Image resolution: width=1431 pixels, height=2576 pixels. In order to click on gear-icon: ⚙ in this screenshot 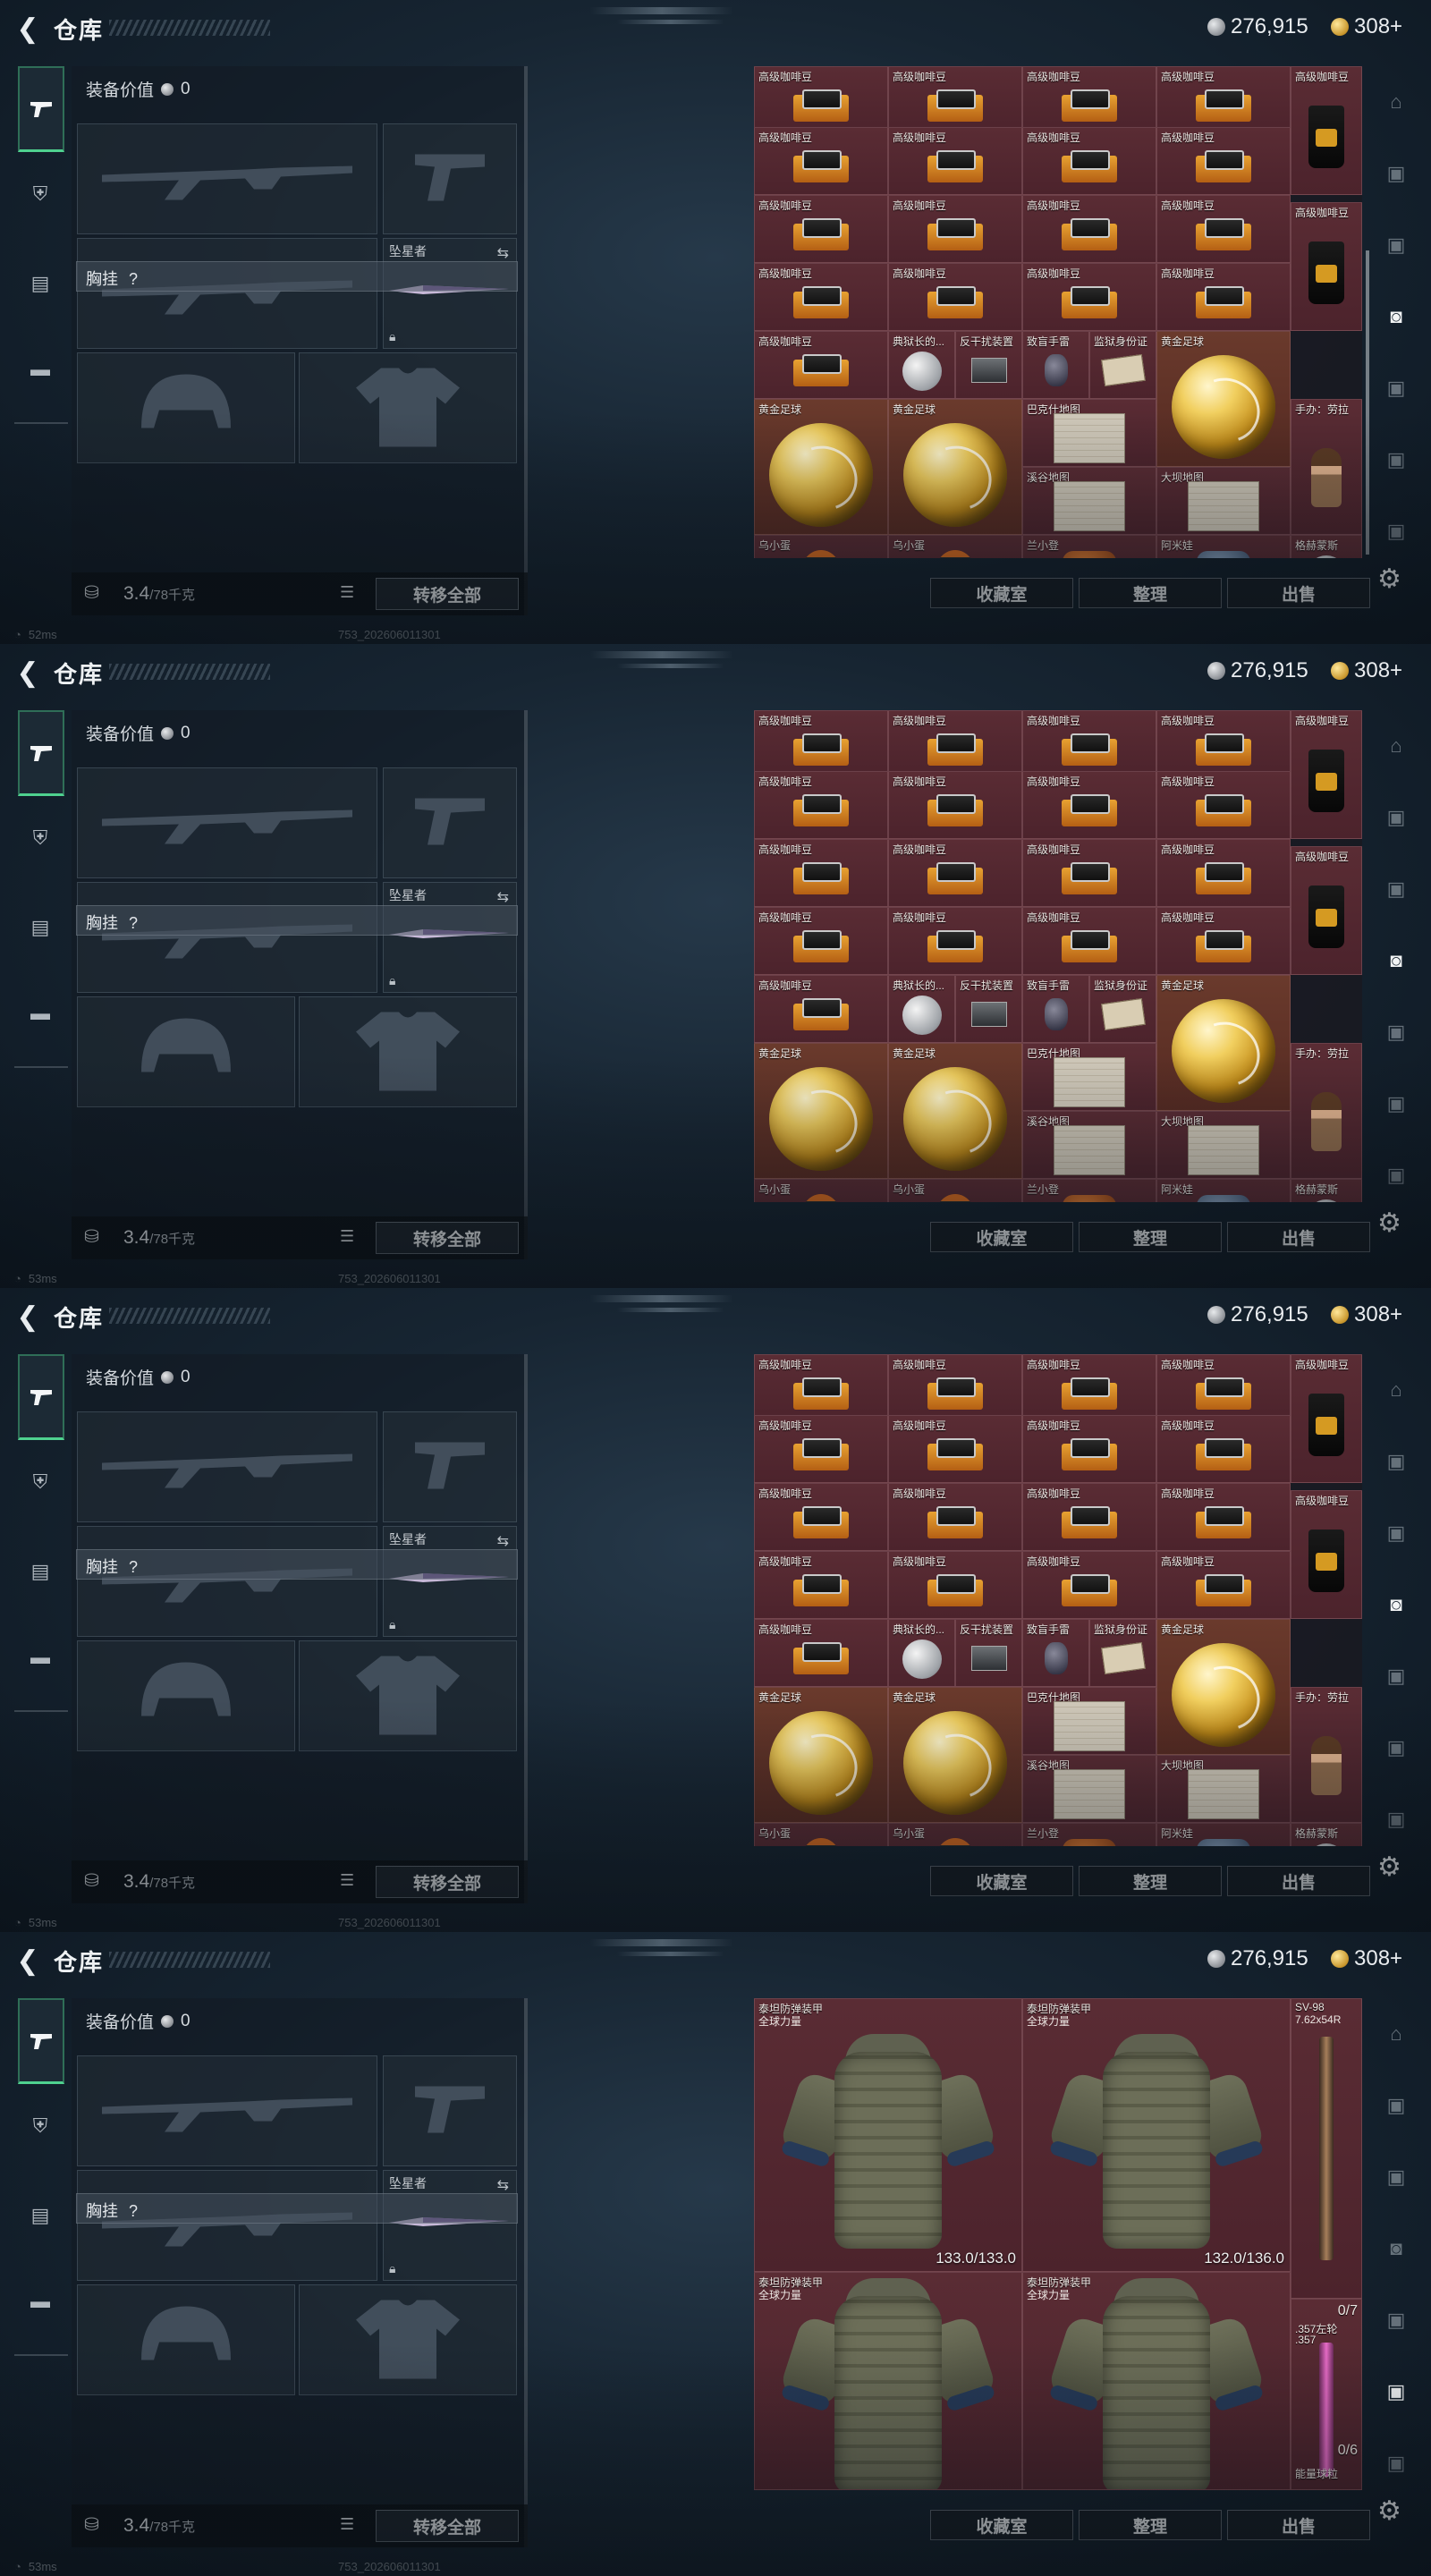, I will do `click(1389, 579)`.